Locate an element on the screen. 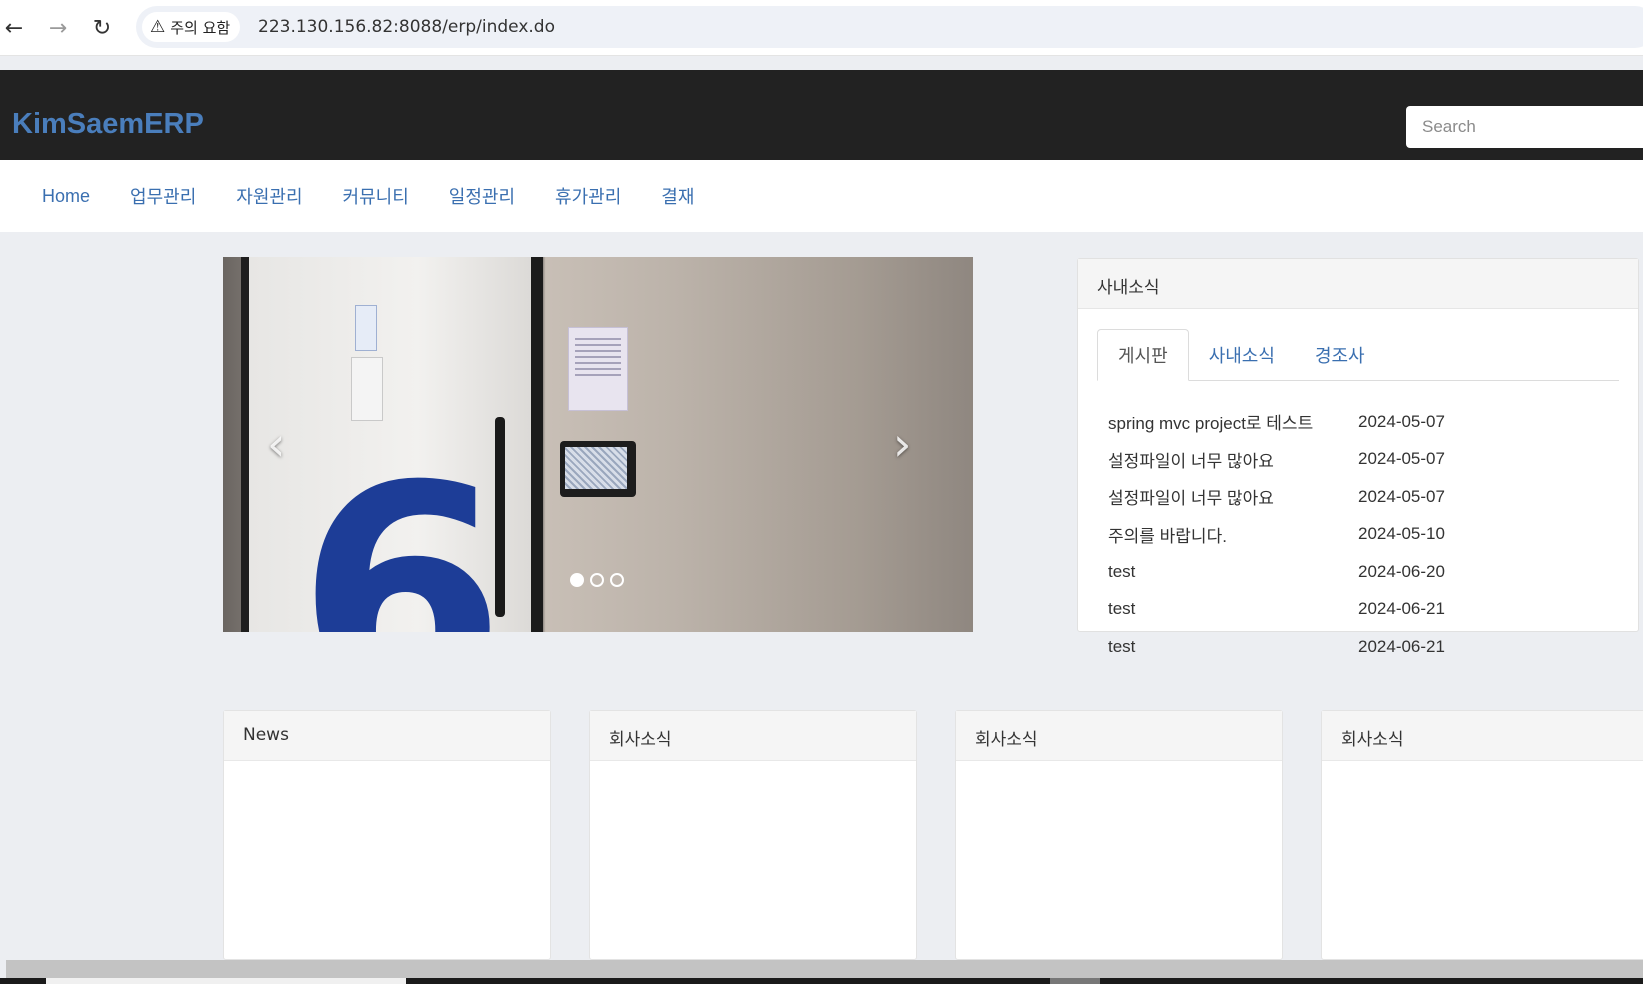 The height and width of the screenshot is (984, 1643). nav-home: Home is located at coordinates (66, 196).